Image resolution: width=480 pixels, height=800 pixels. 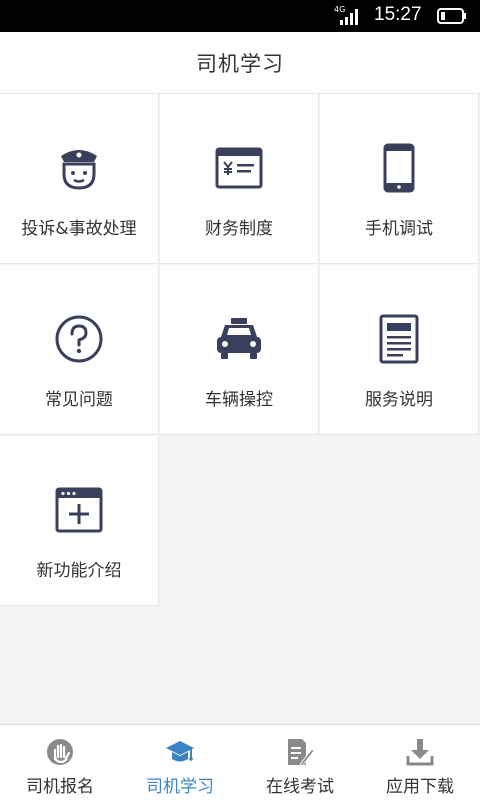 I want to click on grid-item-label: 服务说明, so click(x=399, y=400).